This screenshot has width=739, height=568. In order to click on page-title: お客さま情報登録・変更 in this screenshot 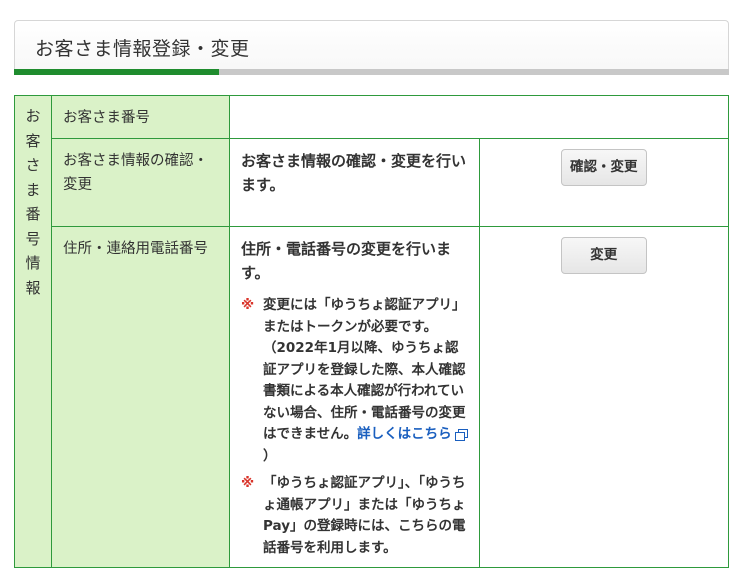, I will do `click(142, 49)`.